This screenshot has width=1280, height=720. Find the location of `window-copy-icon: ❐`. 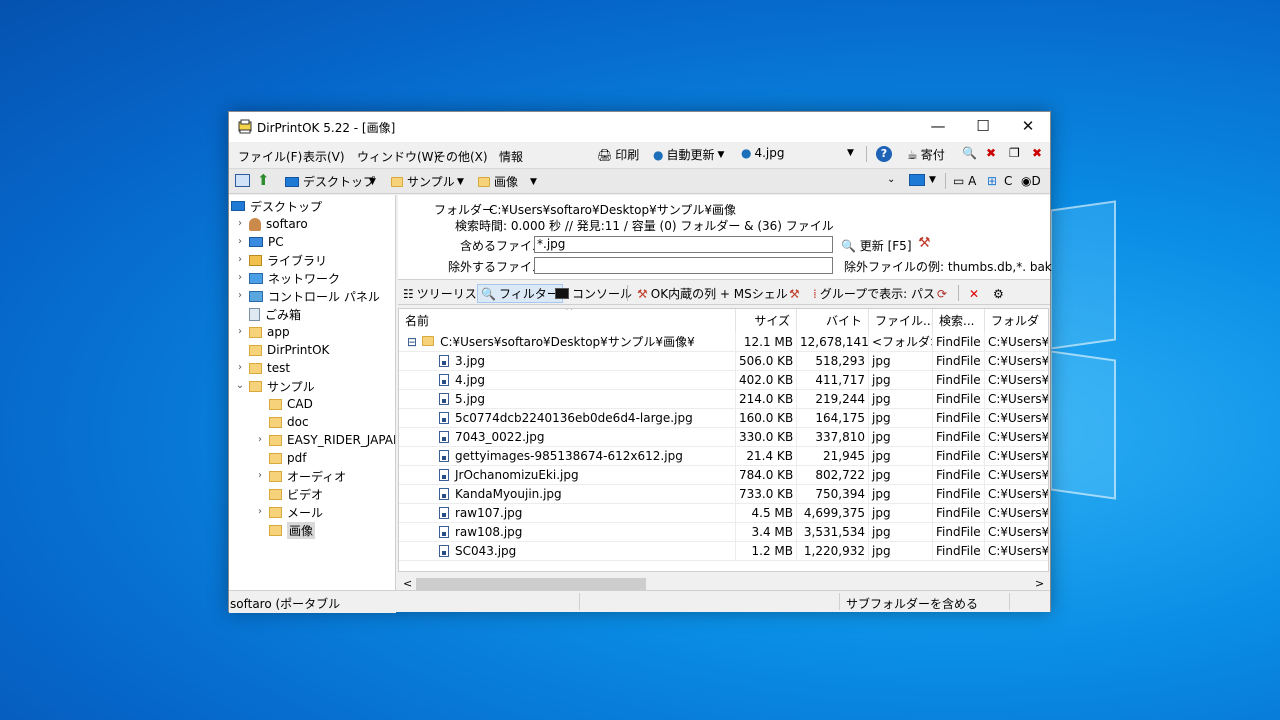

window-copy-icon: ❐ is located at coordinates (1014, 153).